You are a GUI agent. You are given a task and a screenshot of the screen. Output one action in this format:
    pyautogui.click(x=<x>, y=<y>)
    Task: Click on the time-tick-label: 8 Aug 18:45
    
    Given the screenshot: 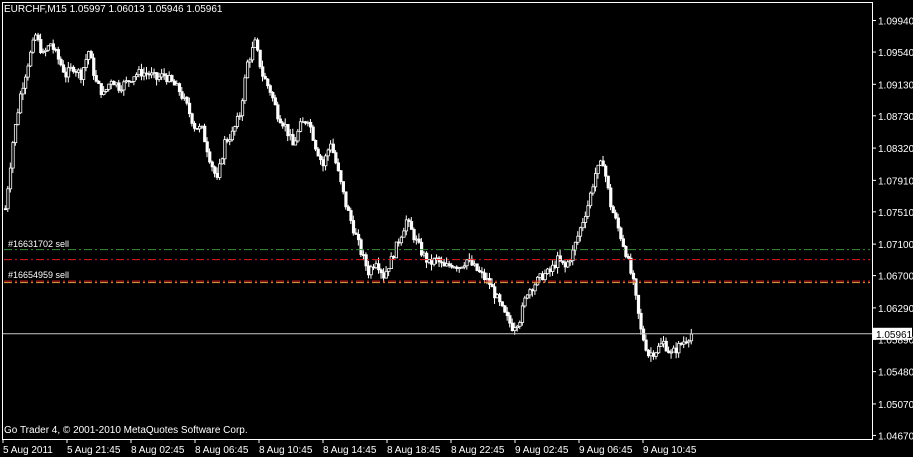 What is the action you would take?
    pyautogui.click(x=414, y=450)
    